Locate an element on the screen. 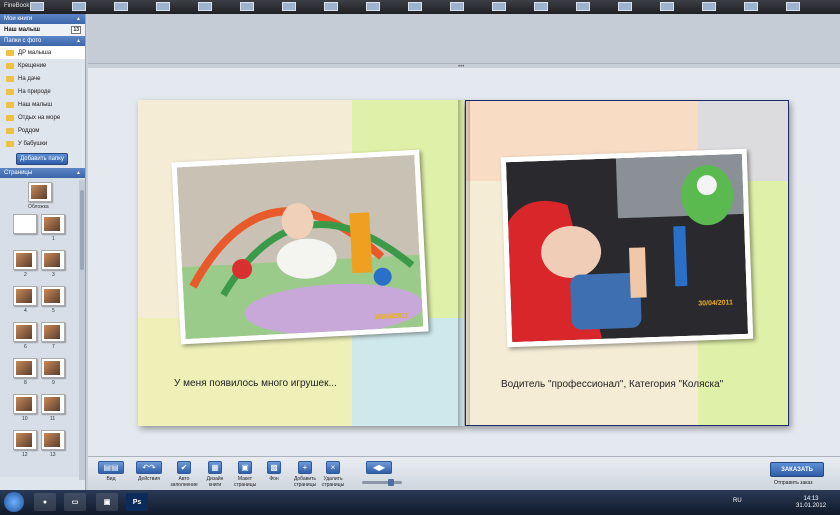  folder-label: Наш малыш is located at coordinates (35, 104).